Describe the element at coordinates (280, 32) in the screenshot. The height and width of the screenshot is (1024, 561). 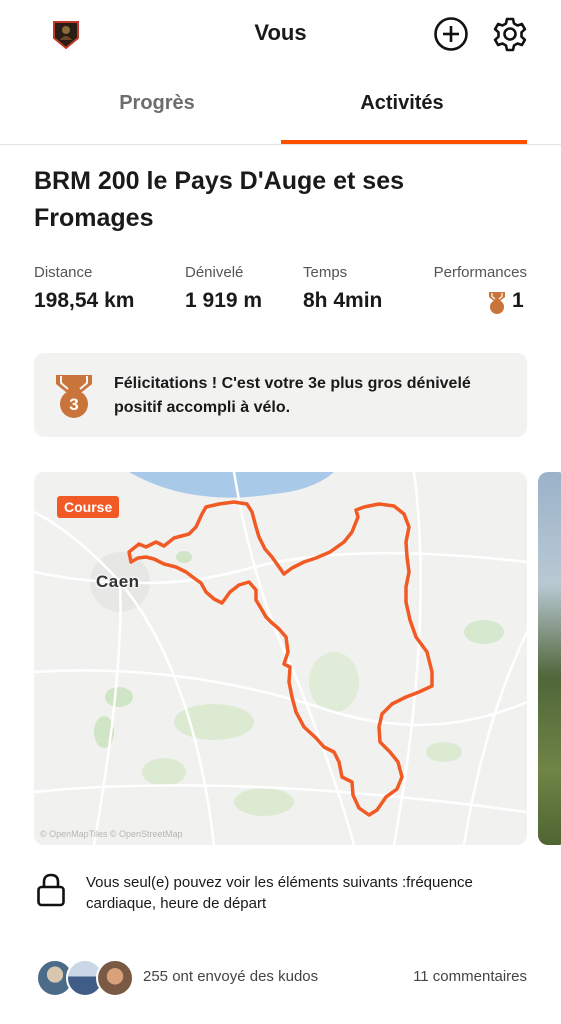
I see `page-title: Vous` at that location.